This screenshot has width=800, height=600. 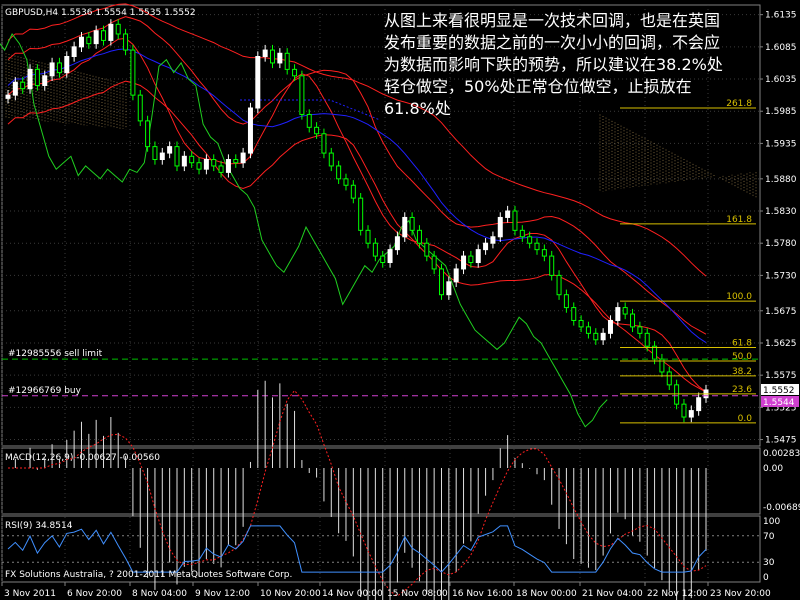 What do you see at coordinates (781, 212) in the screenshot?
I see `price-tick-label: 1.5830` at bounding box center [781, 212].